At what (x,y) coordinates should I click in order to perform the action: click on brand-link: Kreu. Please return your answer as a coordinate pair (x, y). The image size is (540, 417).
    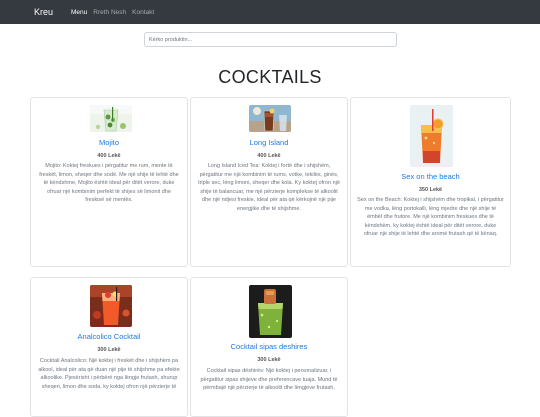
    Looking at the image, I should click on (43, 12).